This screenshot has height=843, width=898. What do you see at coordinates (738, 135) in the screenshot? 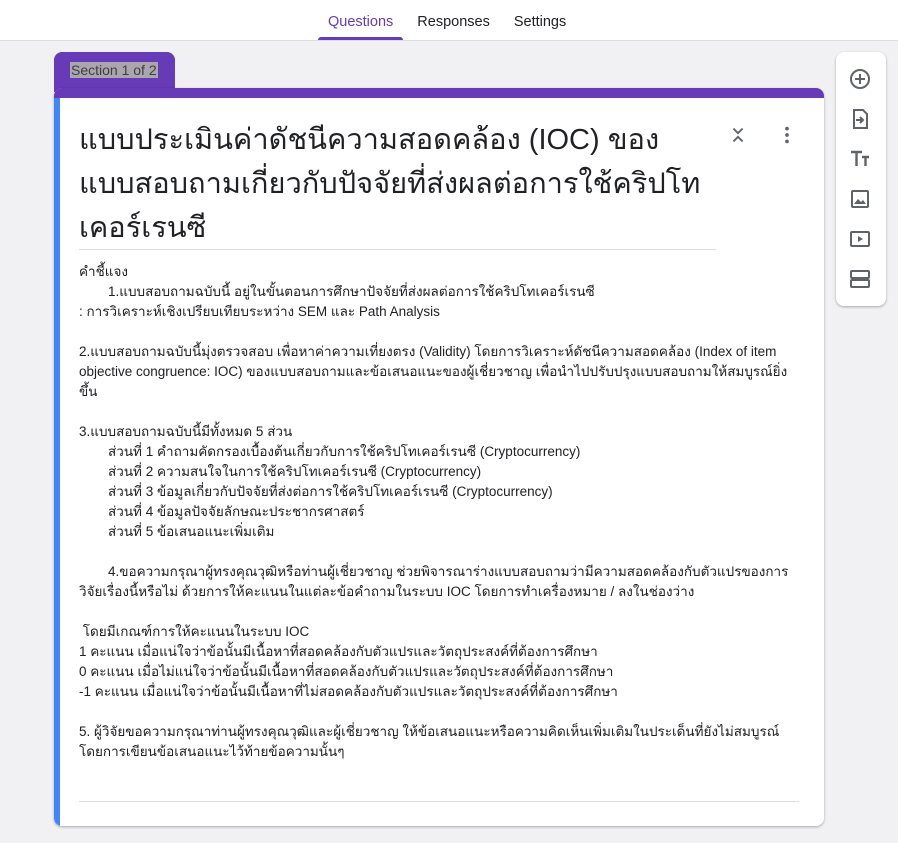
I see `collapse-section-icon` at bounding box center [738, 135].